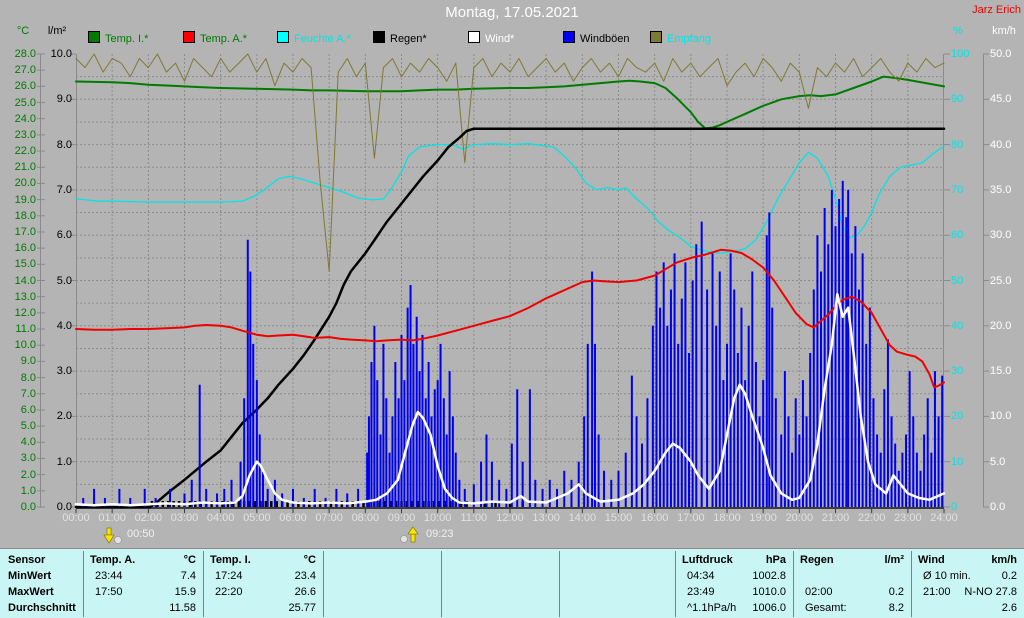 This screenshot has width=1024, height=618. I want to click on temp-axis-tick-label: 4.0, so click(28, 442).